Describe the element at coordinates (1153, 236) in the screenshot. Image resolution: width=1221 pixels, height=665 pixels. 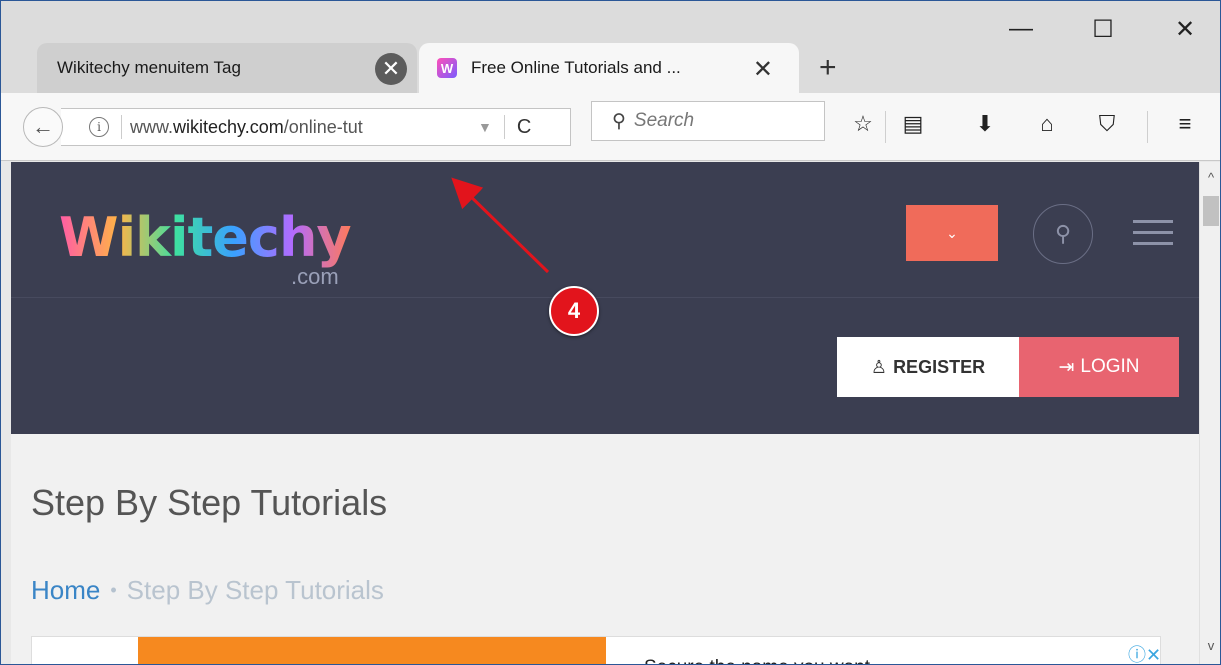
I see `hamburger-menu-icon` at that location.